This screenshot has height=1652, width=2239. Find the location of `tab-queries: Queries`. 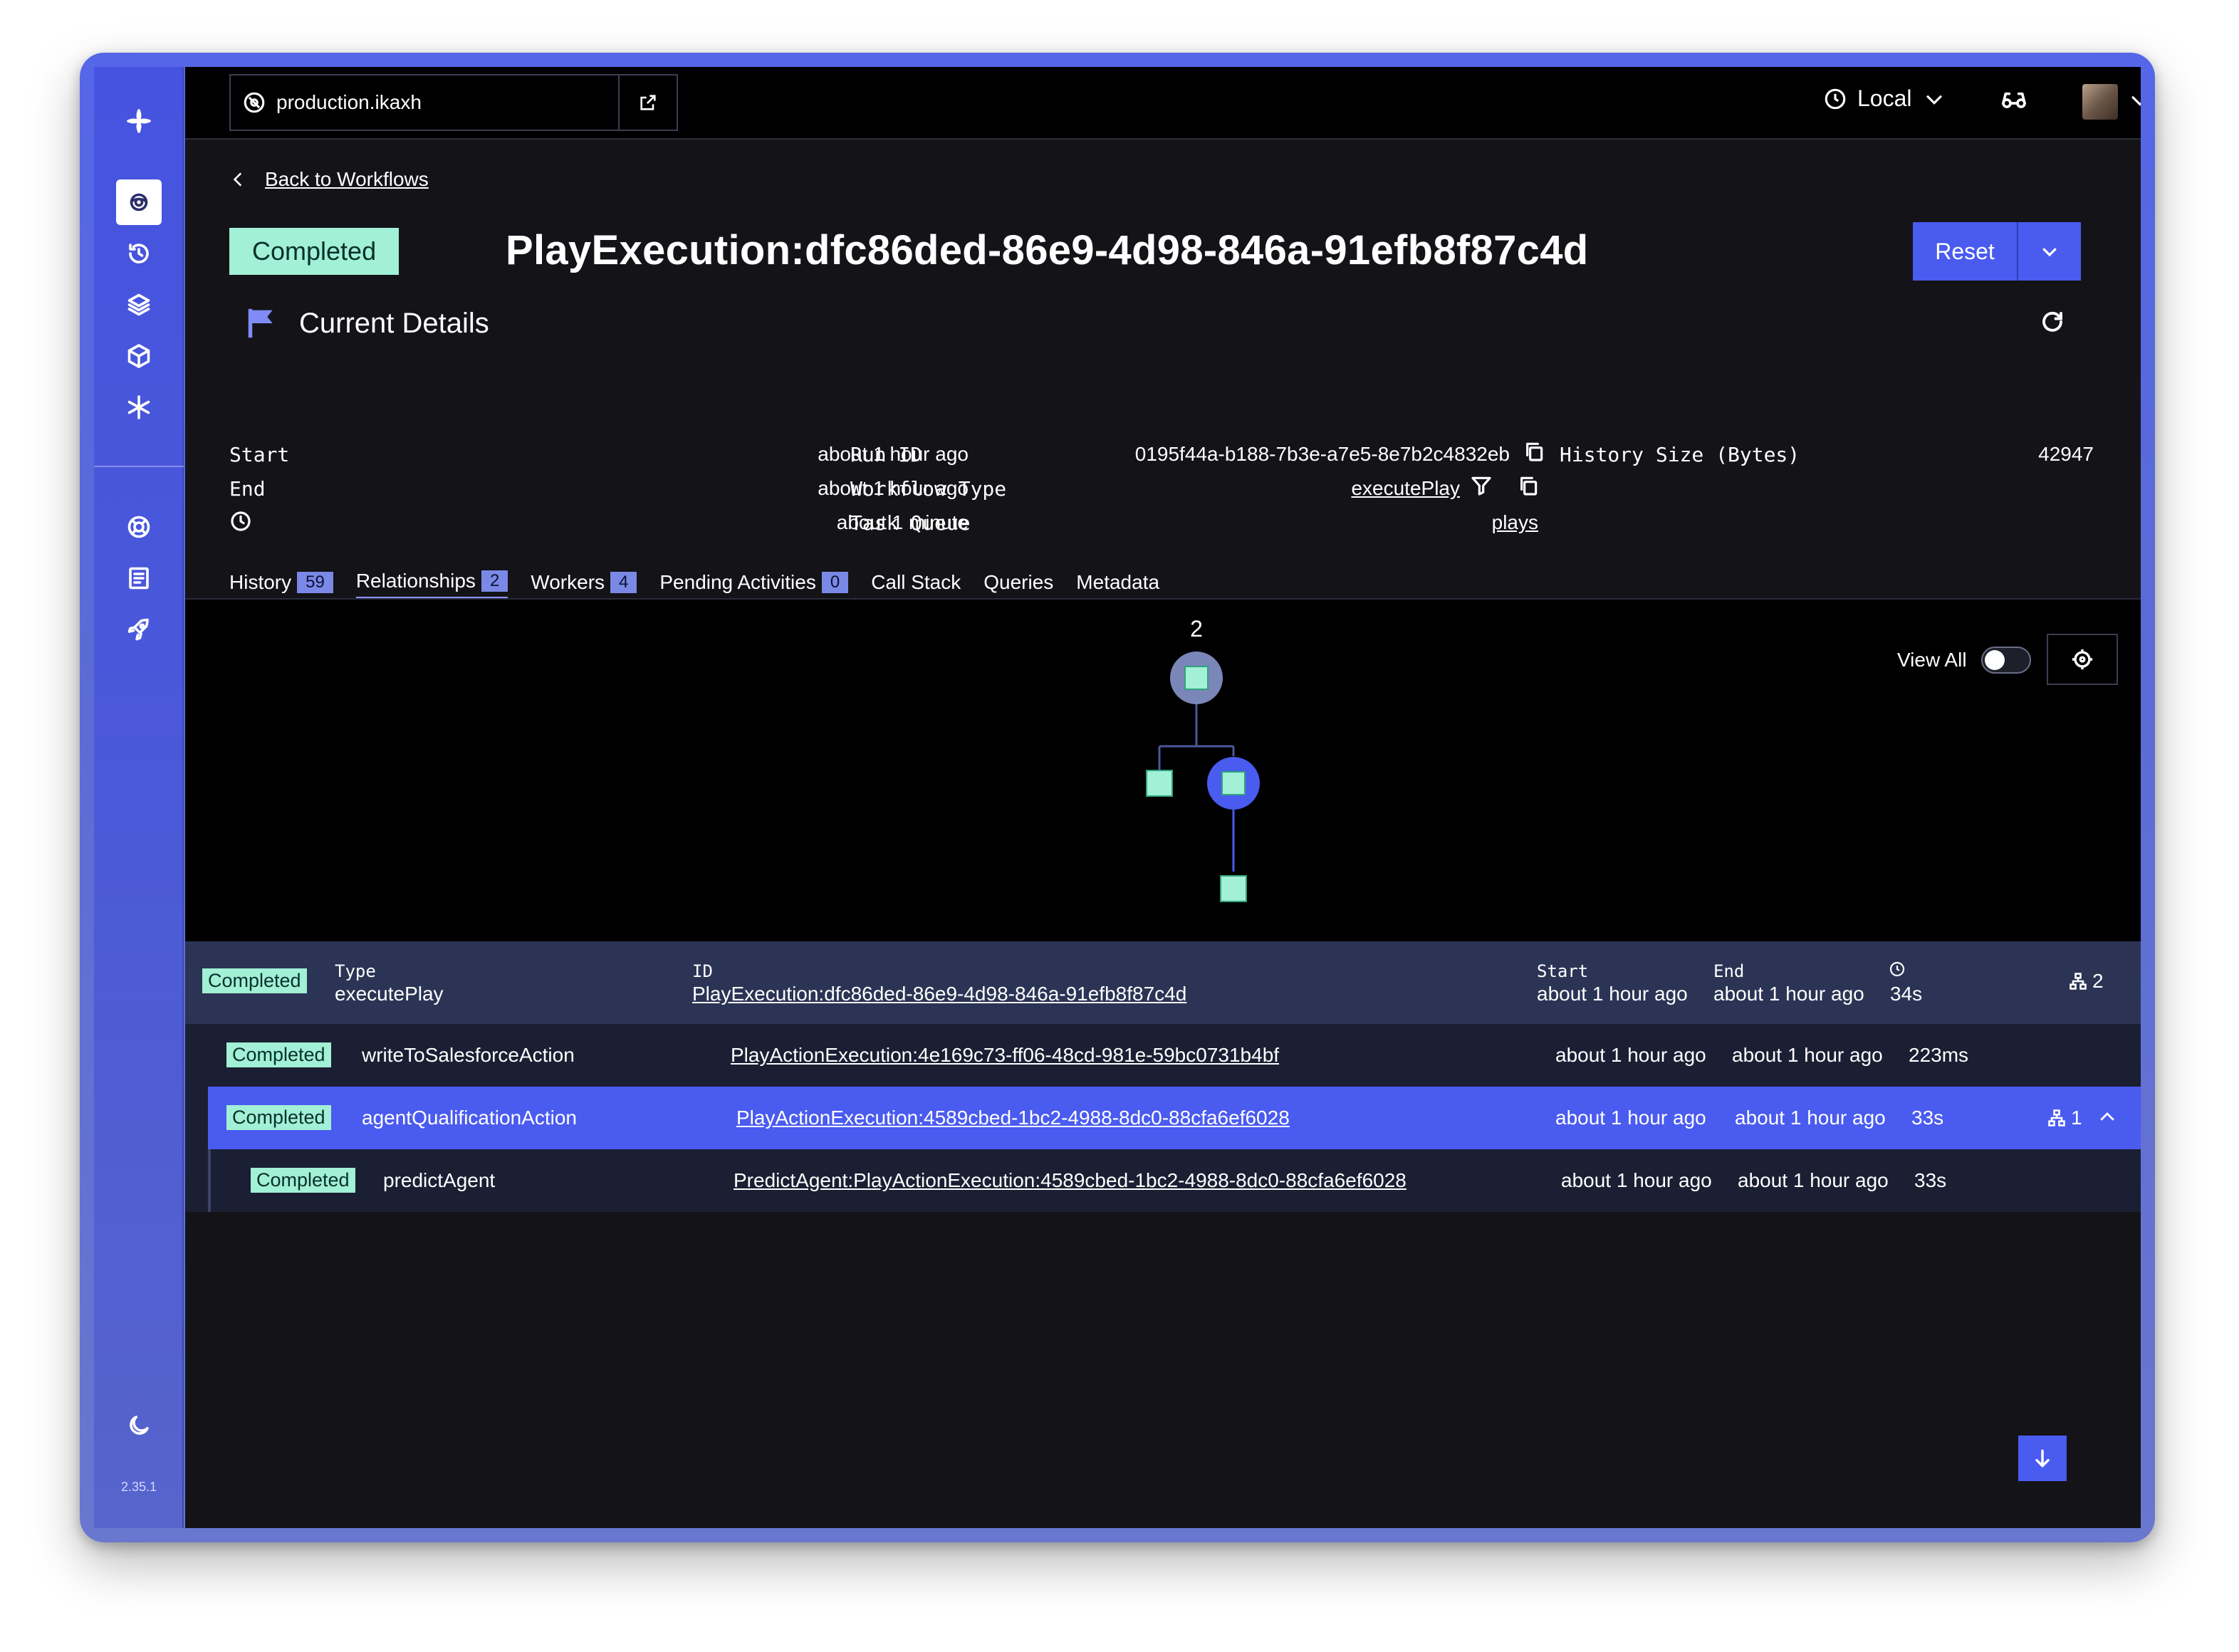

tab-queries: Queries is located at coordinates (1018, 584).